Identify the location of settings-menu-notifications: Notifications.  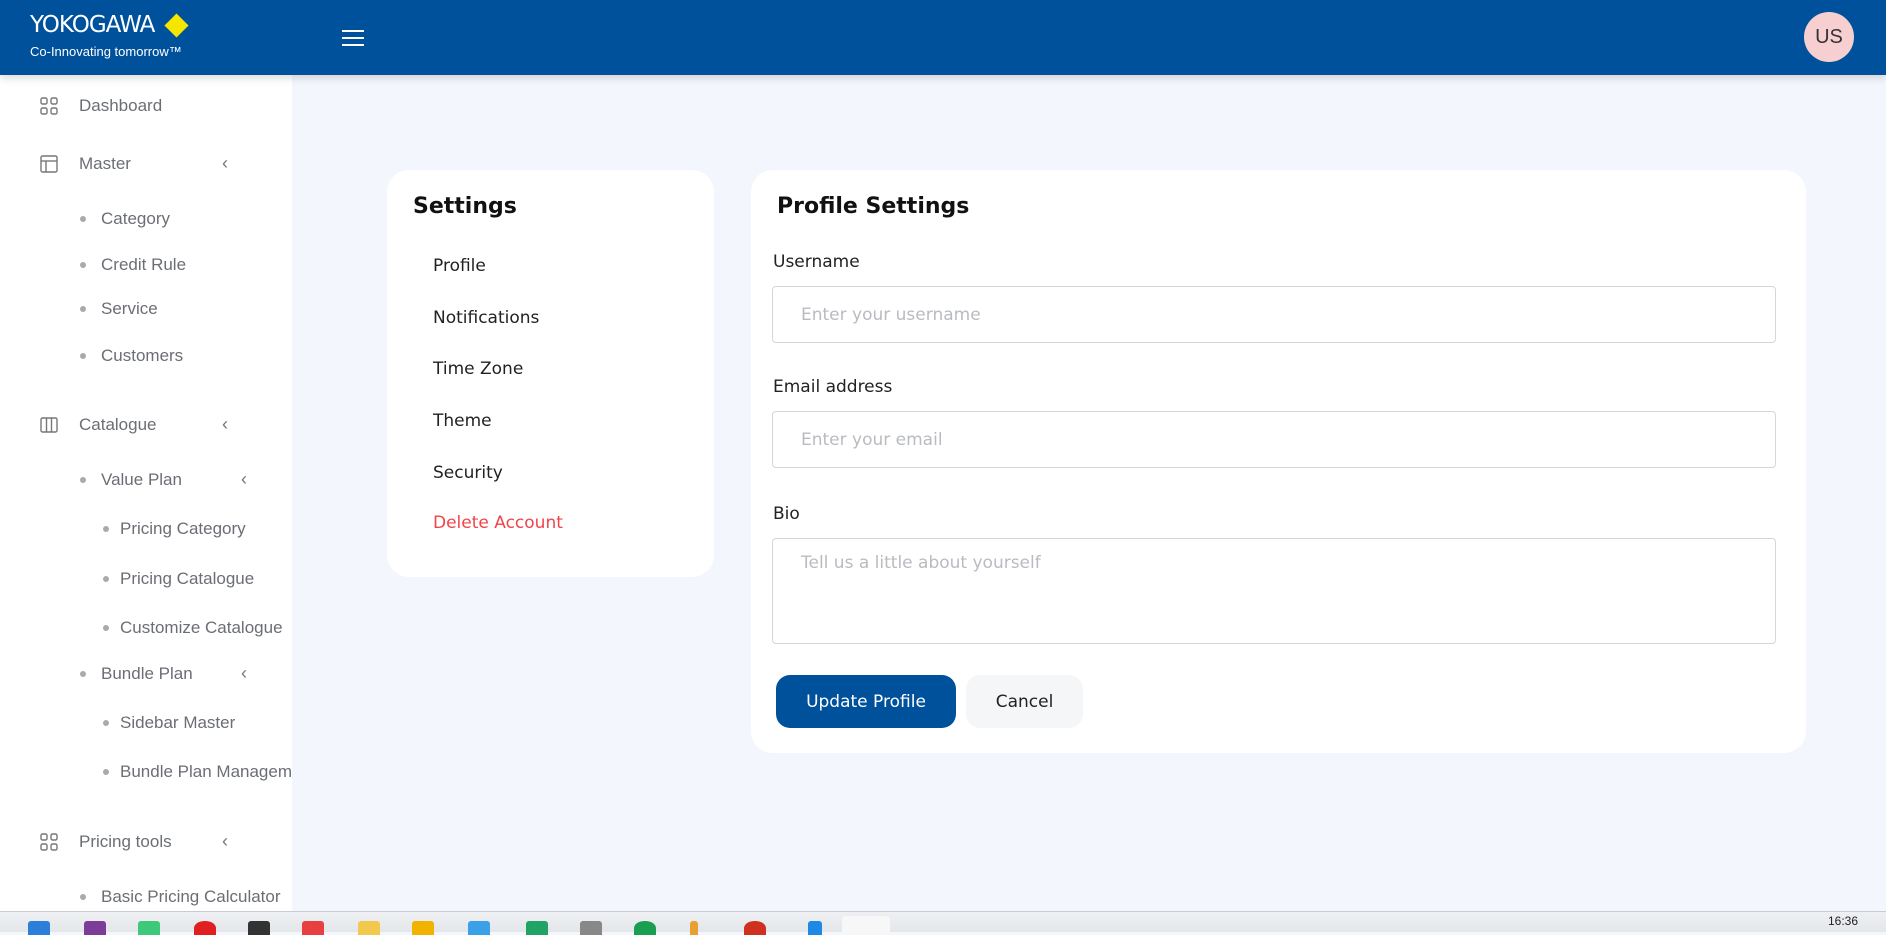
(486, 318).